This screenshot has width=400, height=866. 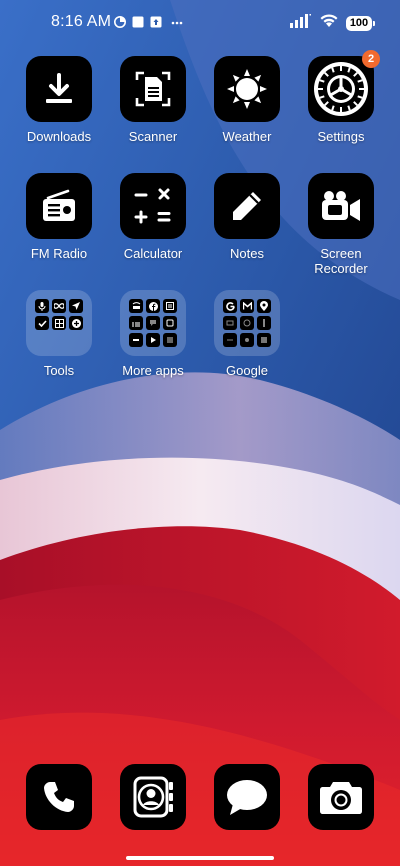 I want to click on more-dots-icon, so click(x=177, y=24).